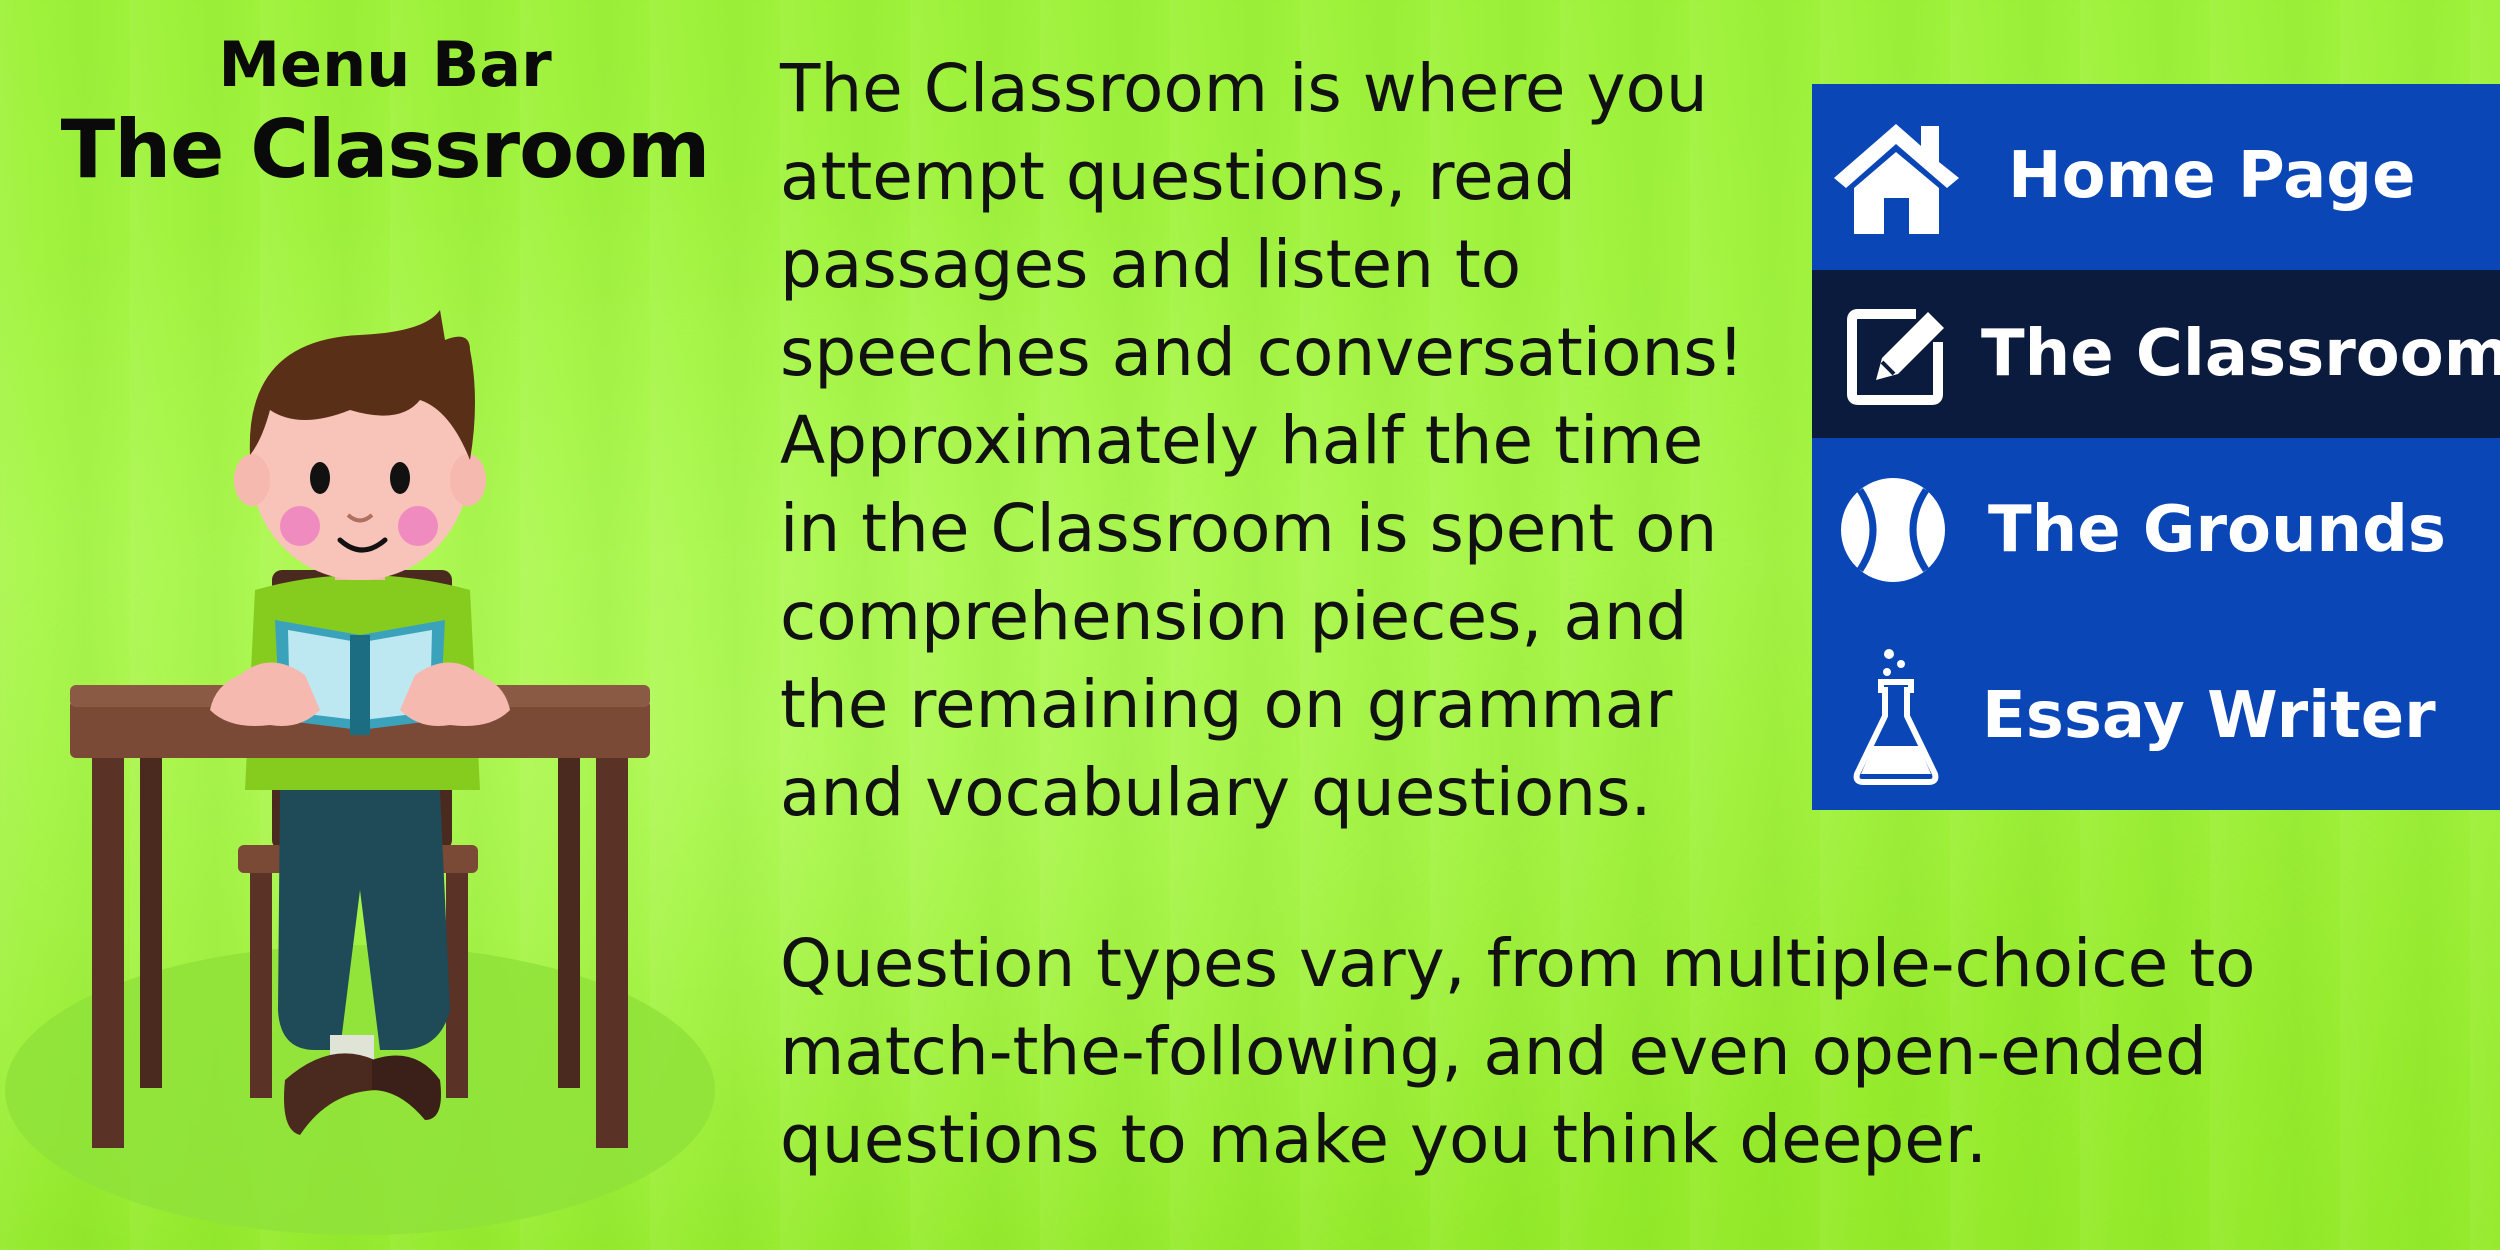  I want to click on edit-icon, so click(1898, 354).